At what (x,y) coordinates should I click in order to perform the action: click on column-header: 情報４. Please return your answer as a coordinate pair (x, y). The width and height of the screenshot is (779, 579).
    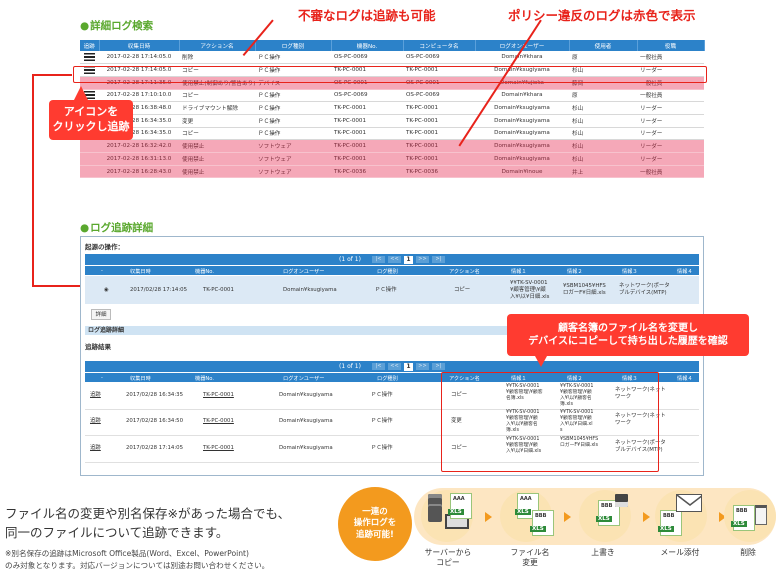
    Looking at the image, I should click on (685, 378).